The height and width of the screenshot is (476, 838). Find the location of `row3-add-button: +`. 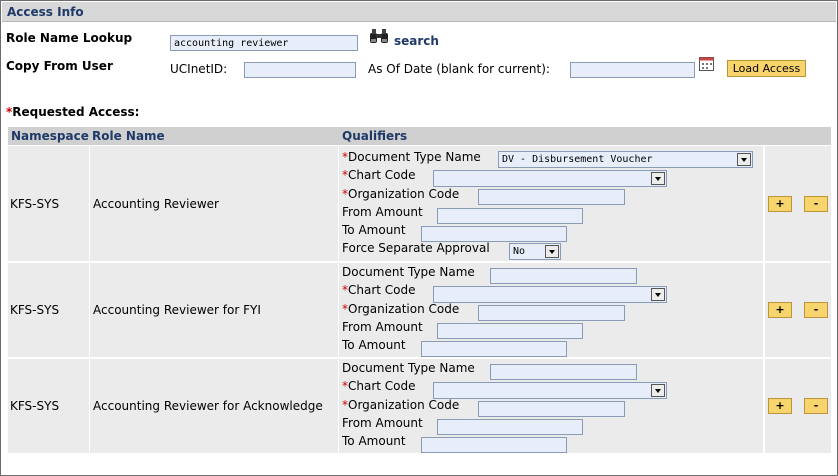

row3-add-button: + is located at coordinates (780, 406).